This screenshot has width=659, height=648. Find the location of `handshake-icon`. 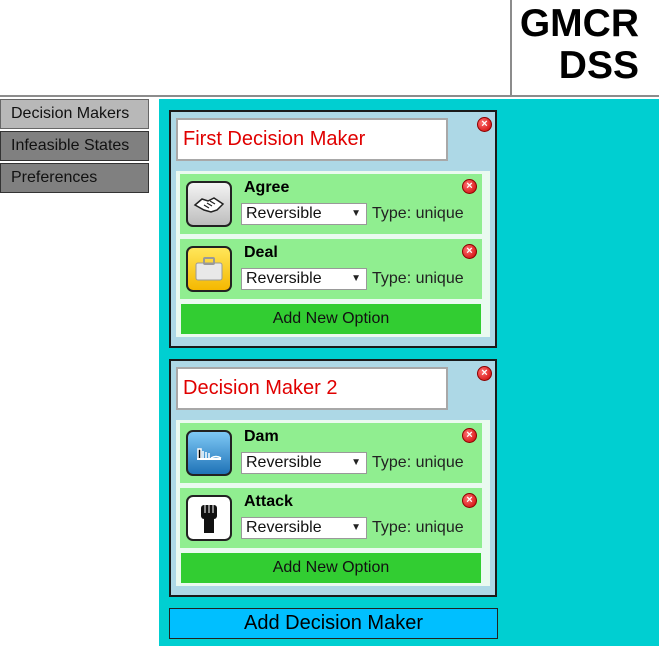

handshake-icon is located at coordinates (209, 204).